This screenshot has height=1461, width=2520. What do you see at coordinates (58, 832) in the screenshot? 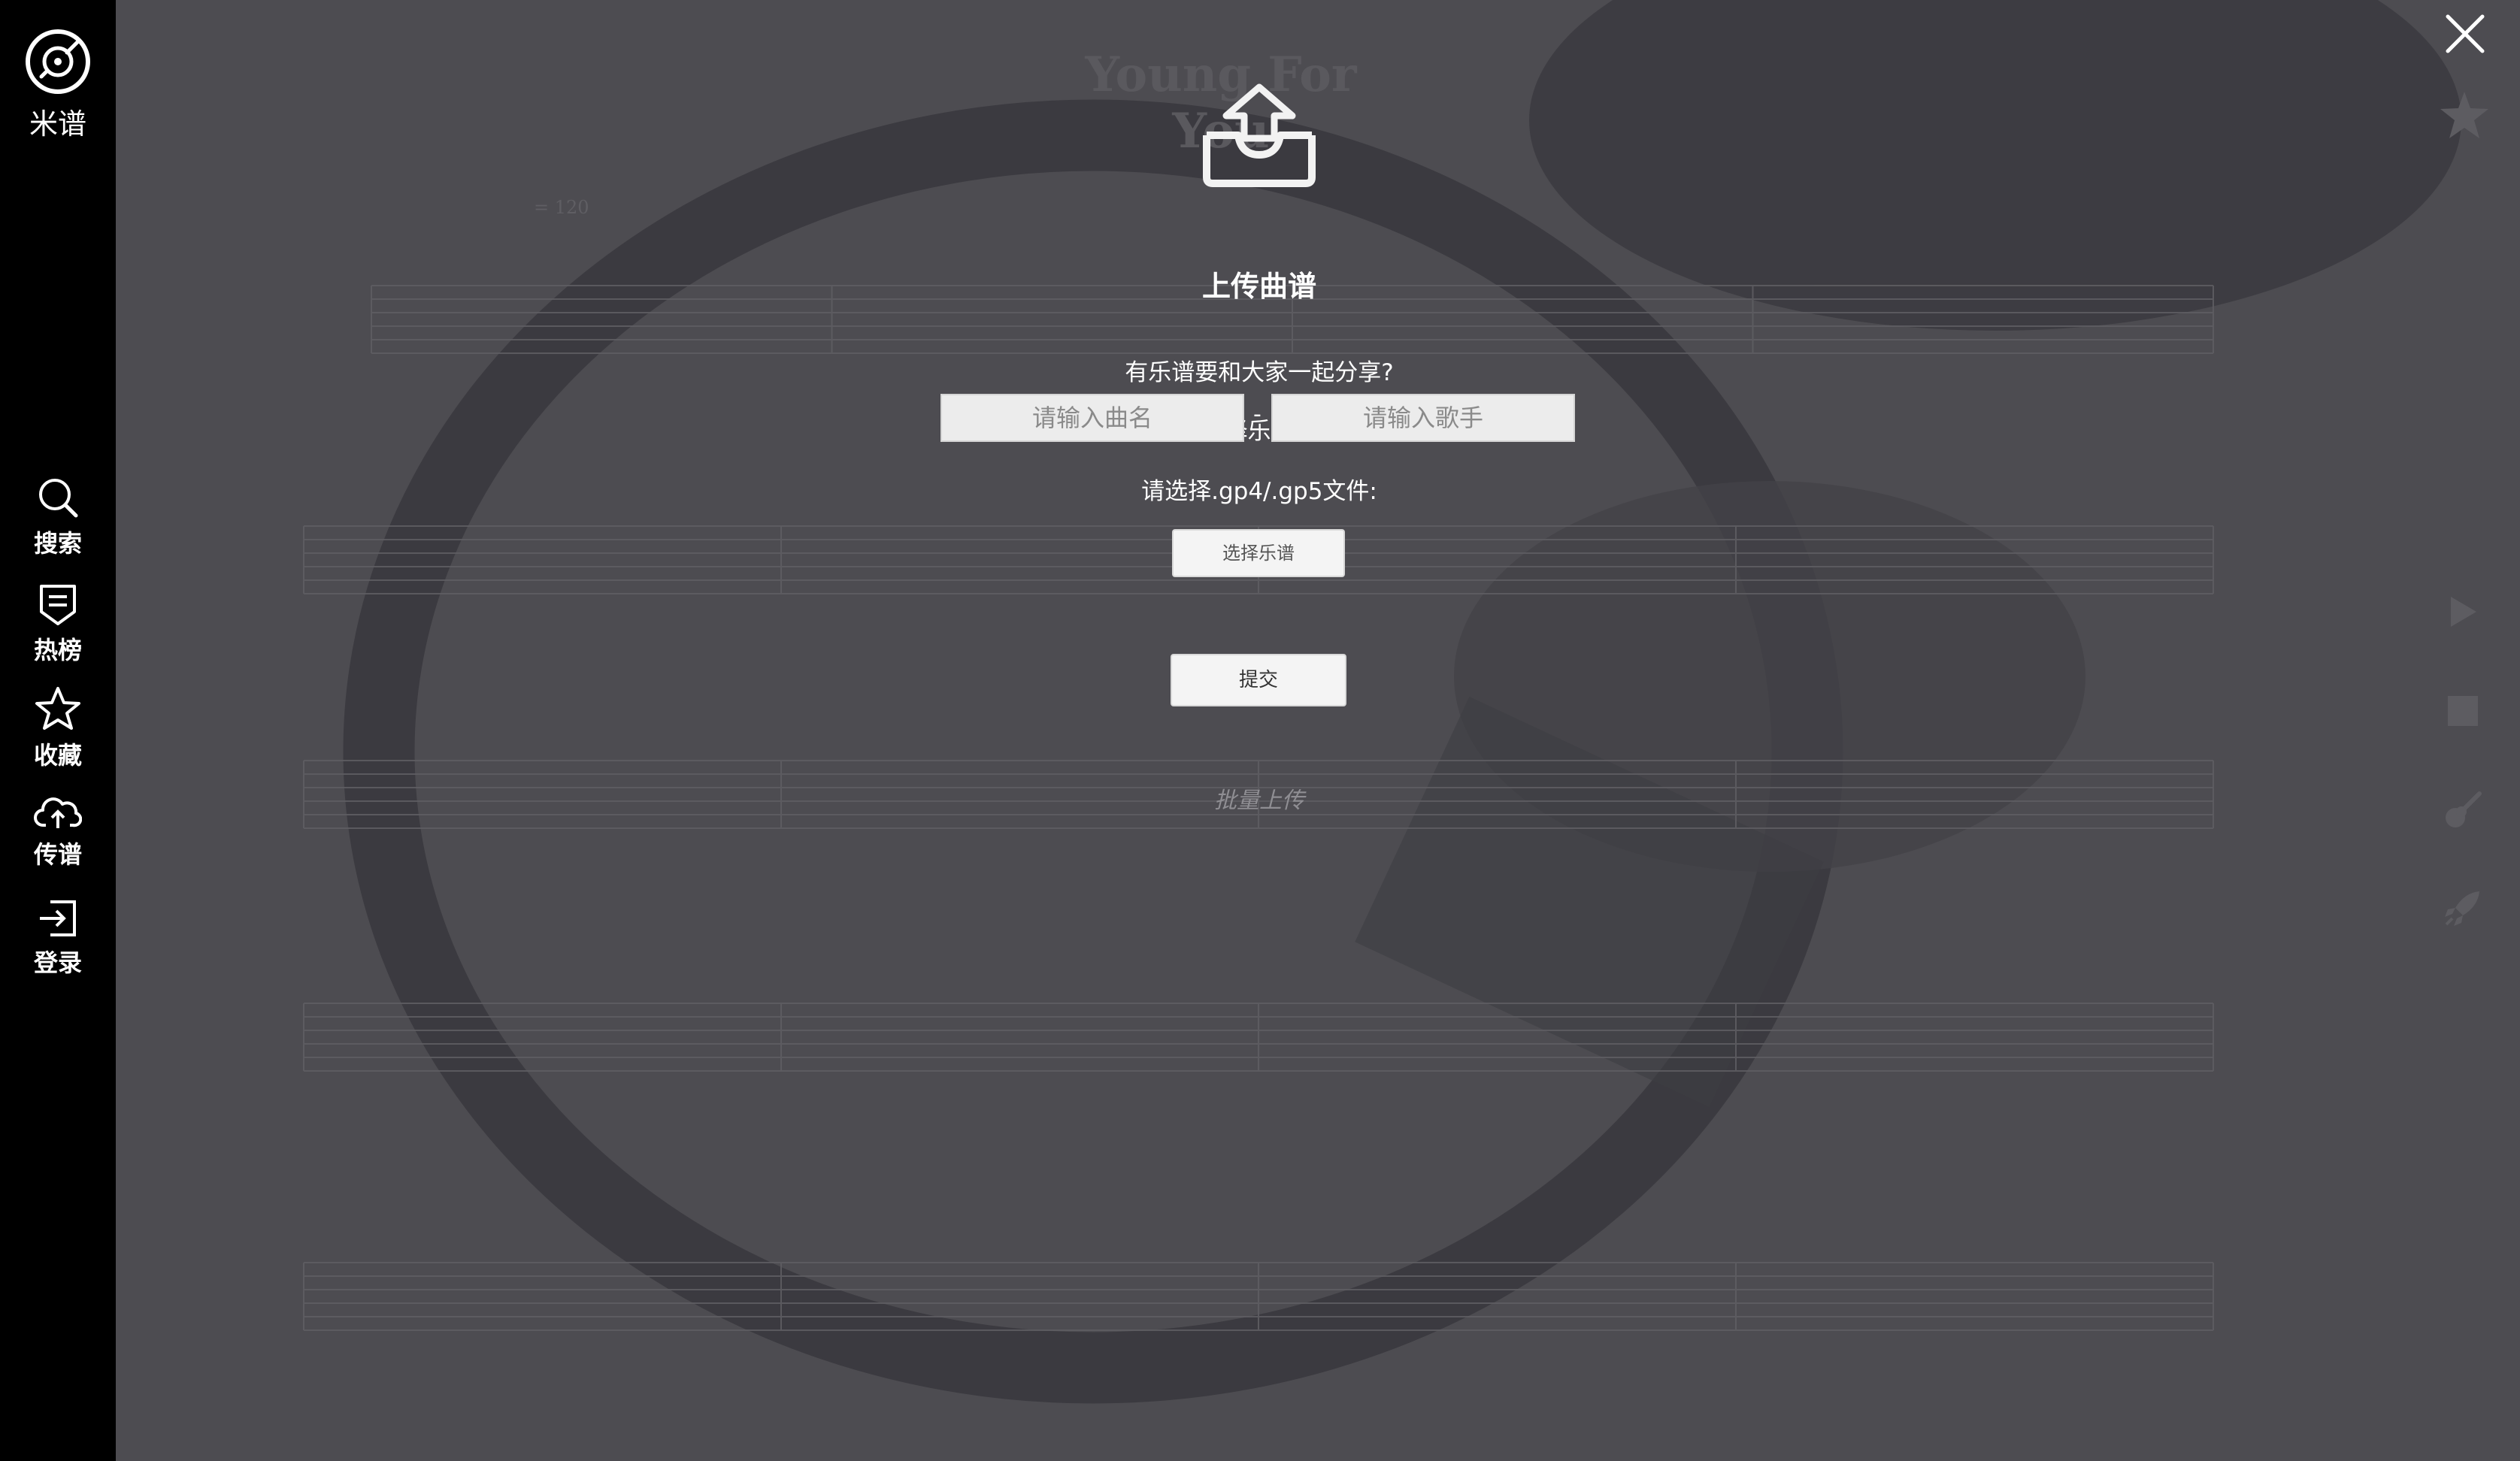
I see `sidebar-item-upload: 传谱` at bounding box center [58, 832].